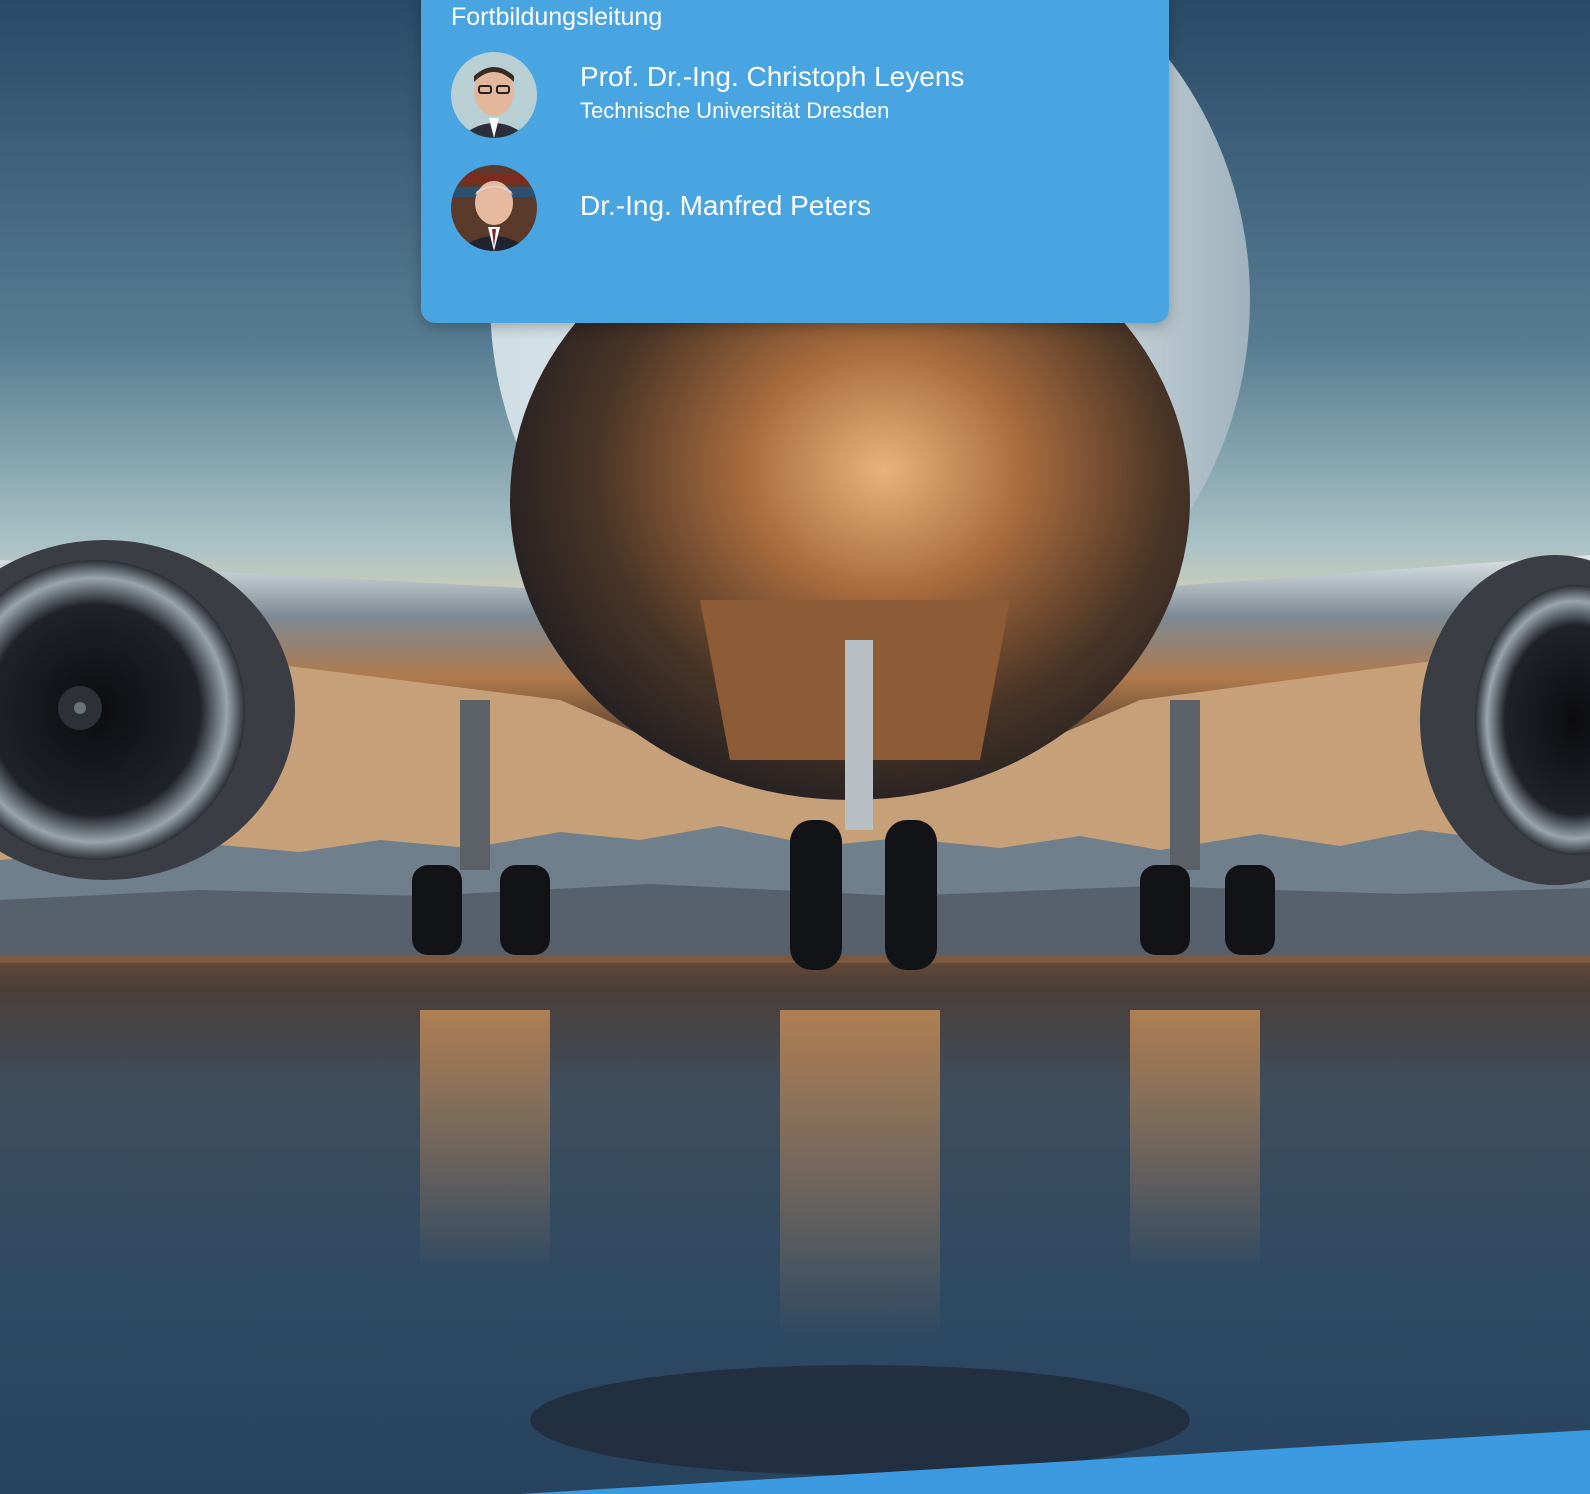  I want to click on card-heading: Fortbildungsleitung, so click(557, 17).